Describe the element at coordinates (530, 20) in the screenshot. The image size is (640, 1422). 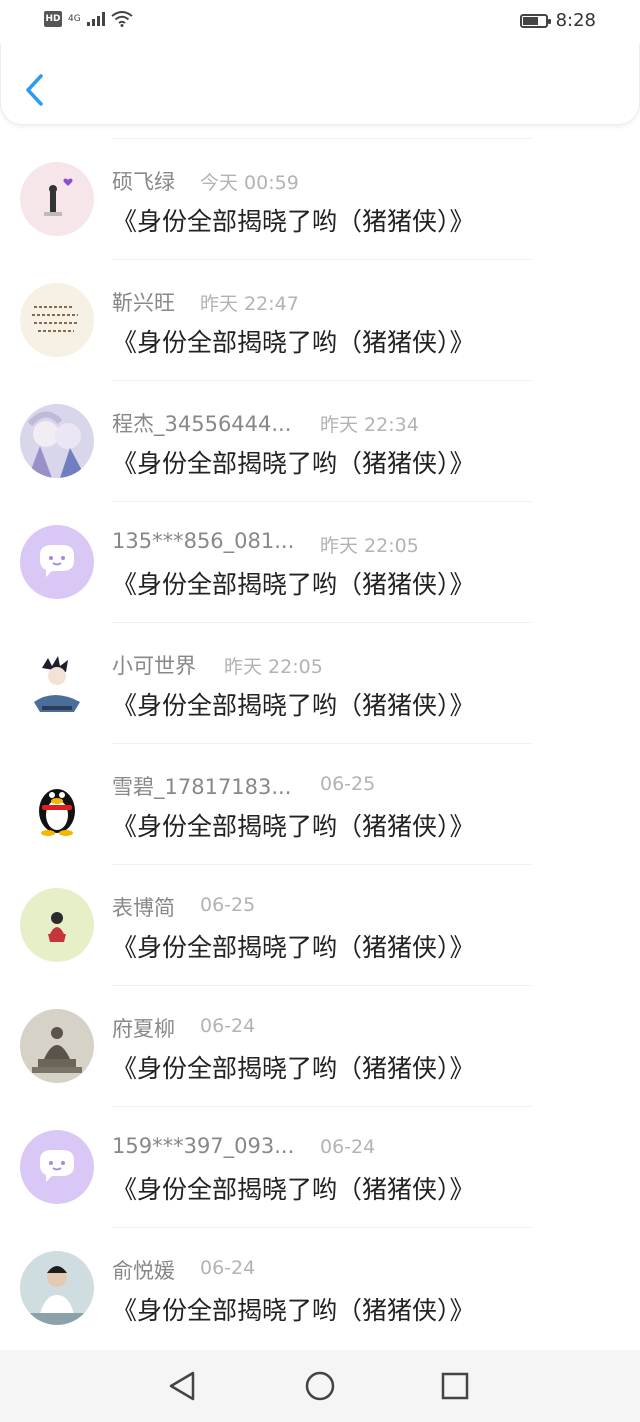
I see `battery-fill` at that location.